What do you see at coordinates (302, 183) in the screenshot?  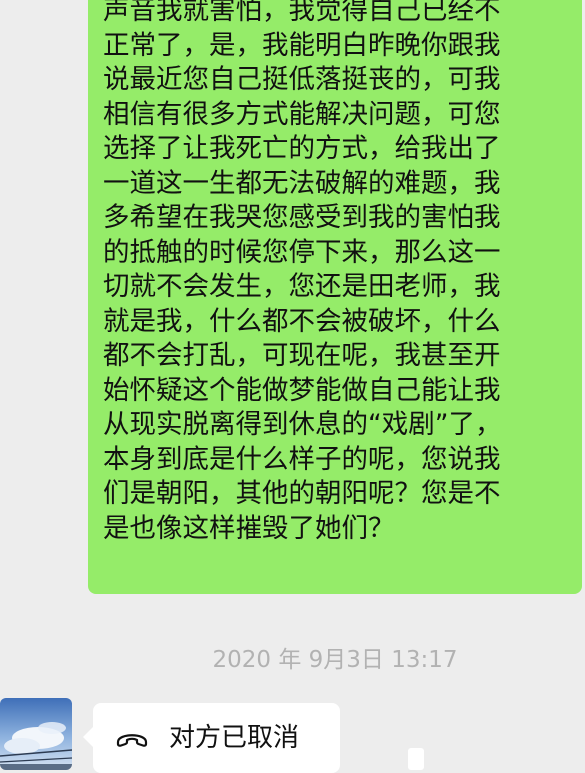 I see `message-line: 一道这一生都无法破解的难题，我` at bounding box center [302, 183].